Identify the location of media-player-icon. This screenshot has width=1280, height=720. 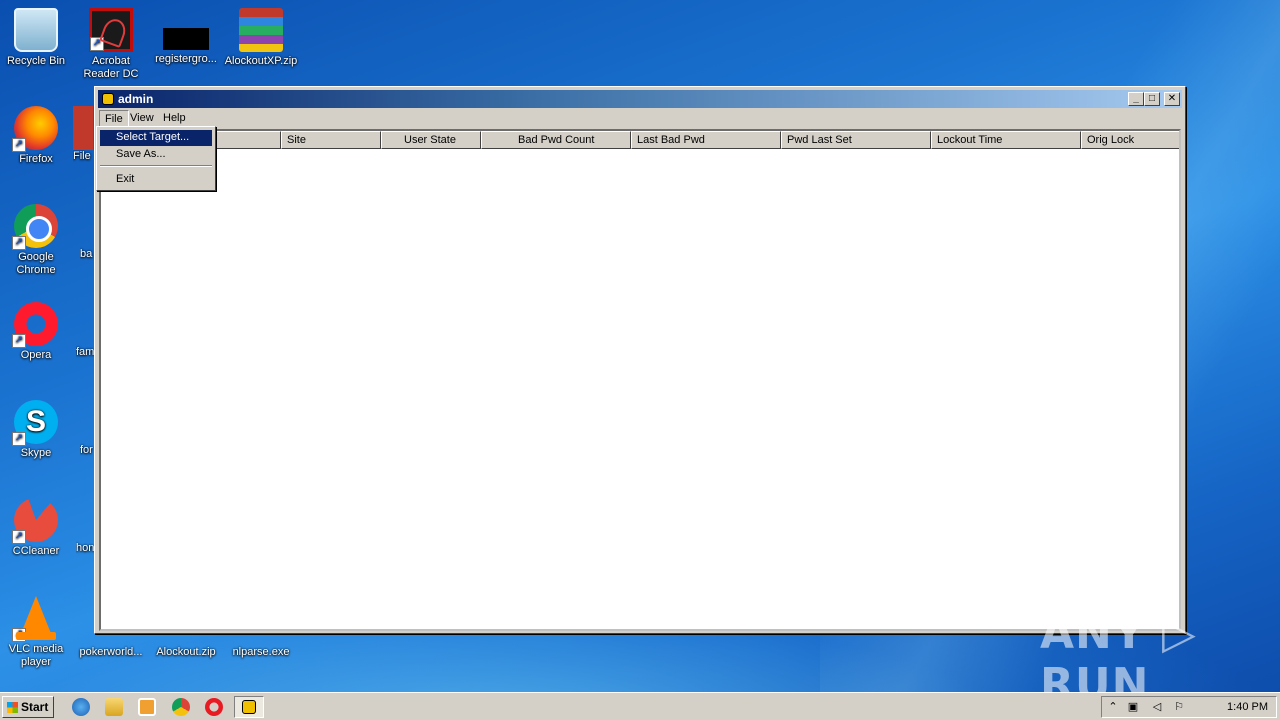
(147, 707).